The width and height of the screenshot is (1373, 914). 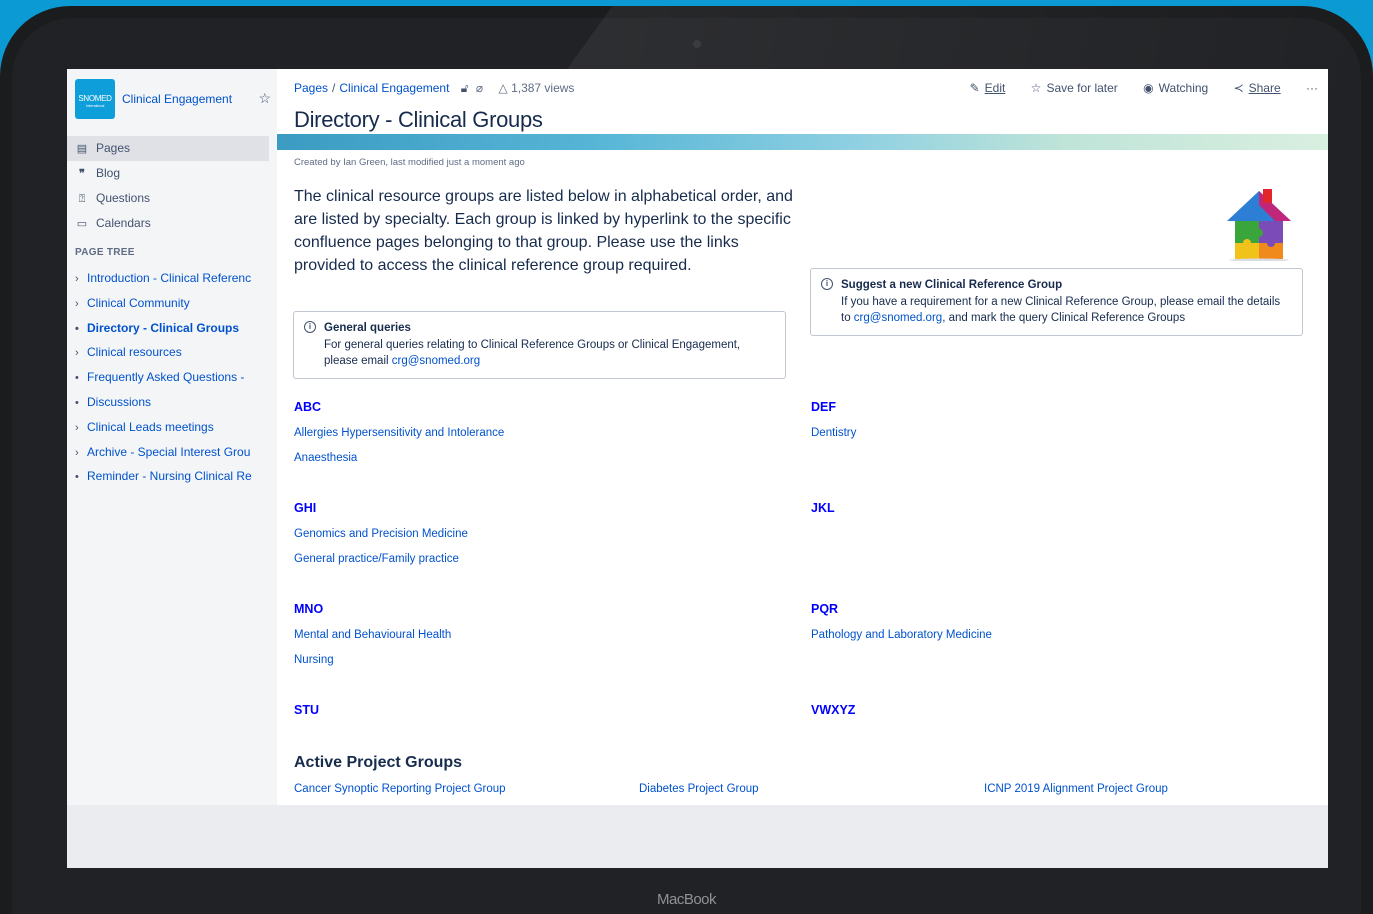 What do you see at coordinates (699, 789) in the screenshot?
I see `project-link: Diabetes Project Group` at bounding box center [699, 789].